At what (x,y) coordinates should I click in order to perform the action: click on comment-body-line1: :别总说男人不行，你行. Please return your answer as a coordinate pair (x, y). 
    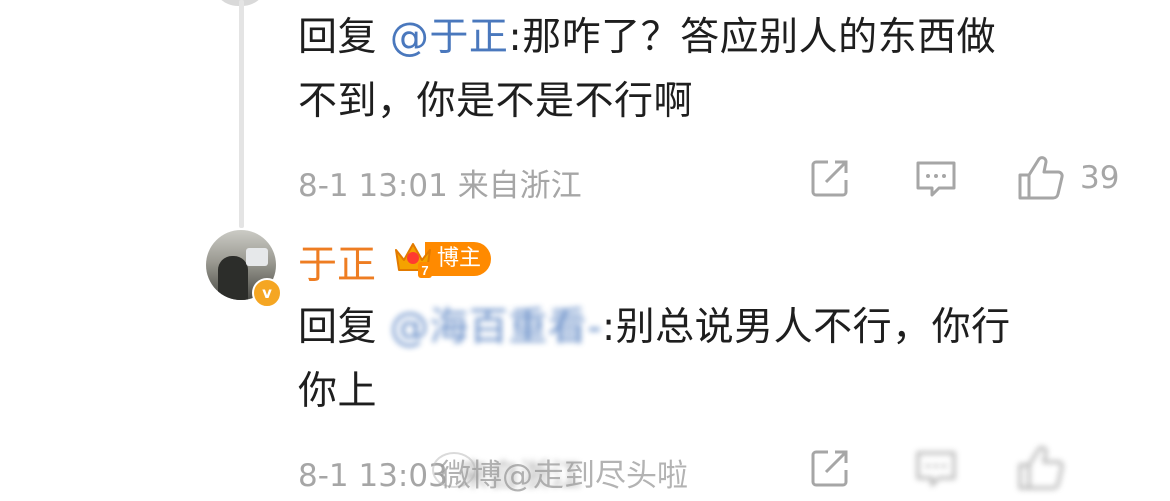
    Looking at the image, I should click on (806, 327).